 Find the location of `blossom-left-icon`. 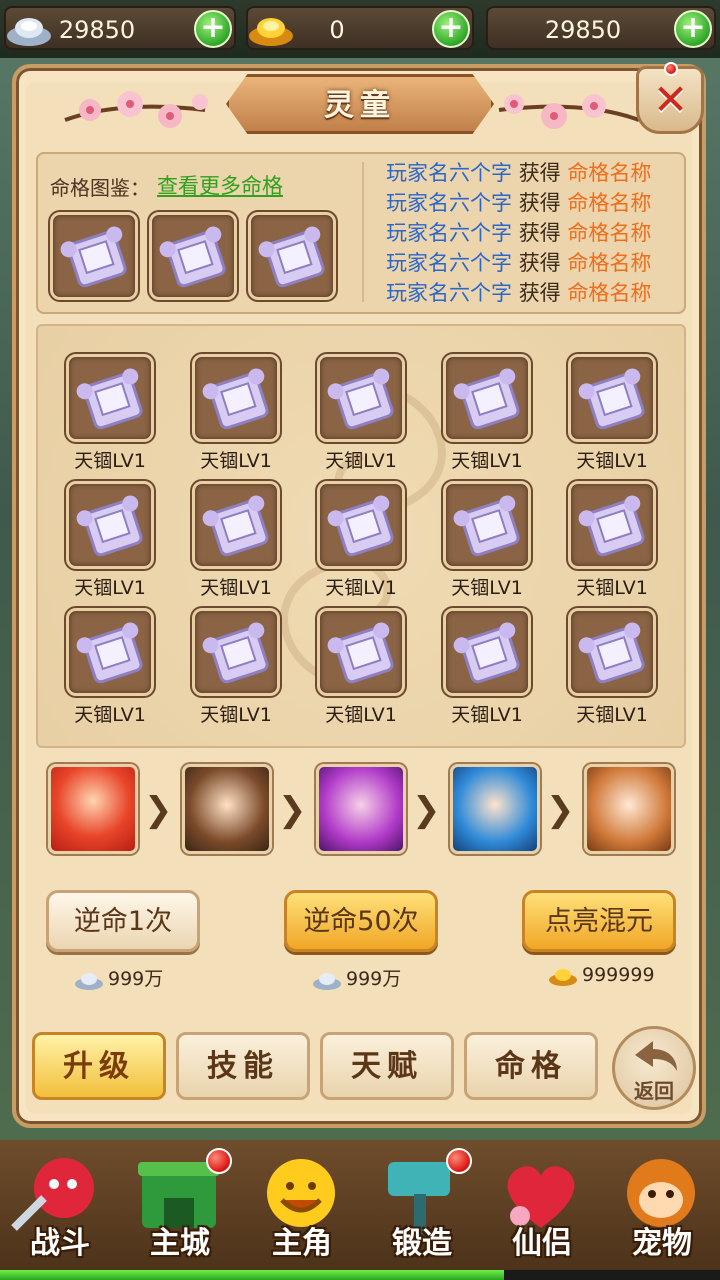

blossom-left-icon is located at coordinates (136, 109).